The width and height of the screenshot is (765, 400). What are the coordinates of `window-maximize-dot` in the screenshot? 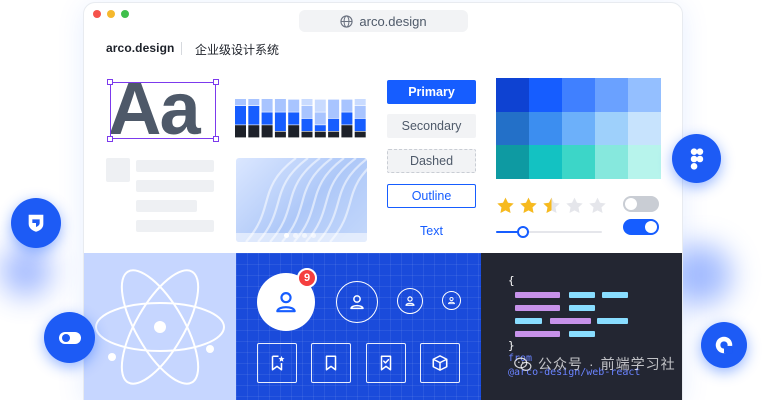 It's located at (125, 14).